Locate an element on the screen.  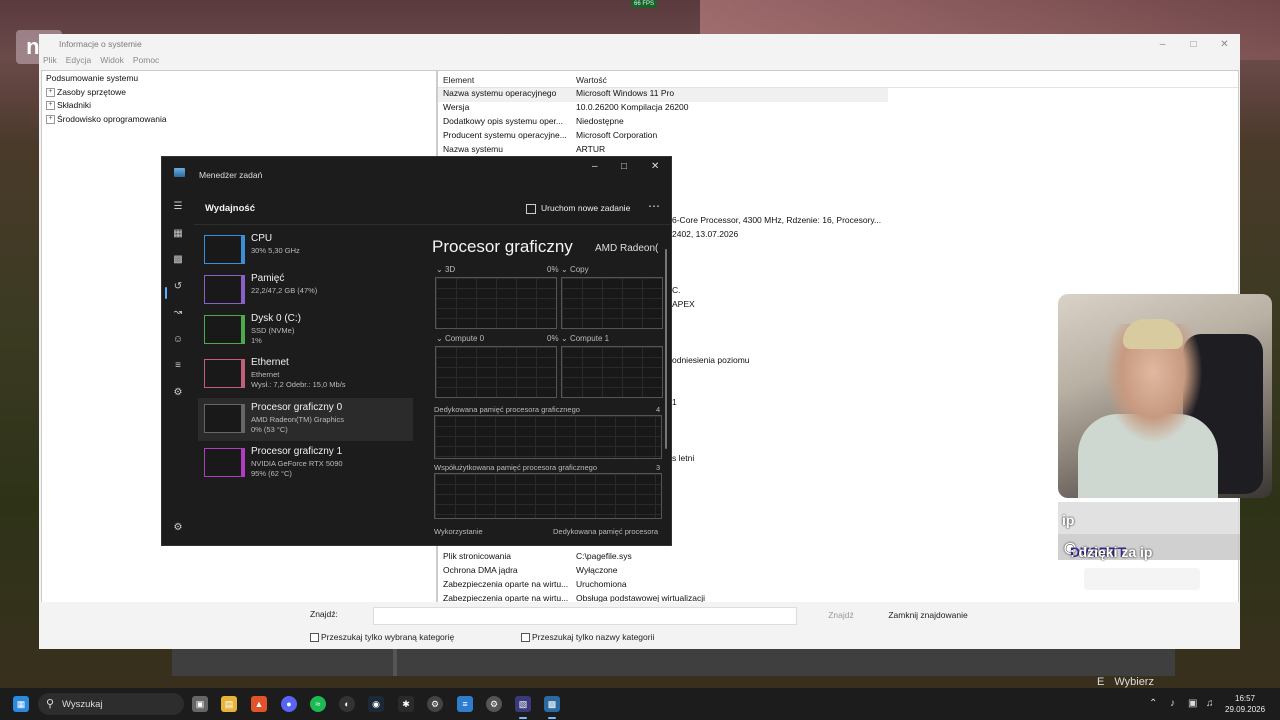
task-manager-icon: ▩ is located at coordinates (552, 704).